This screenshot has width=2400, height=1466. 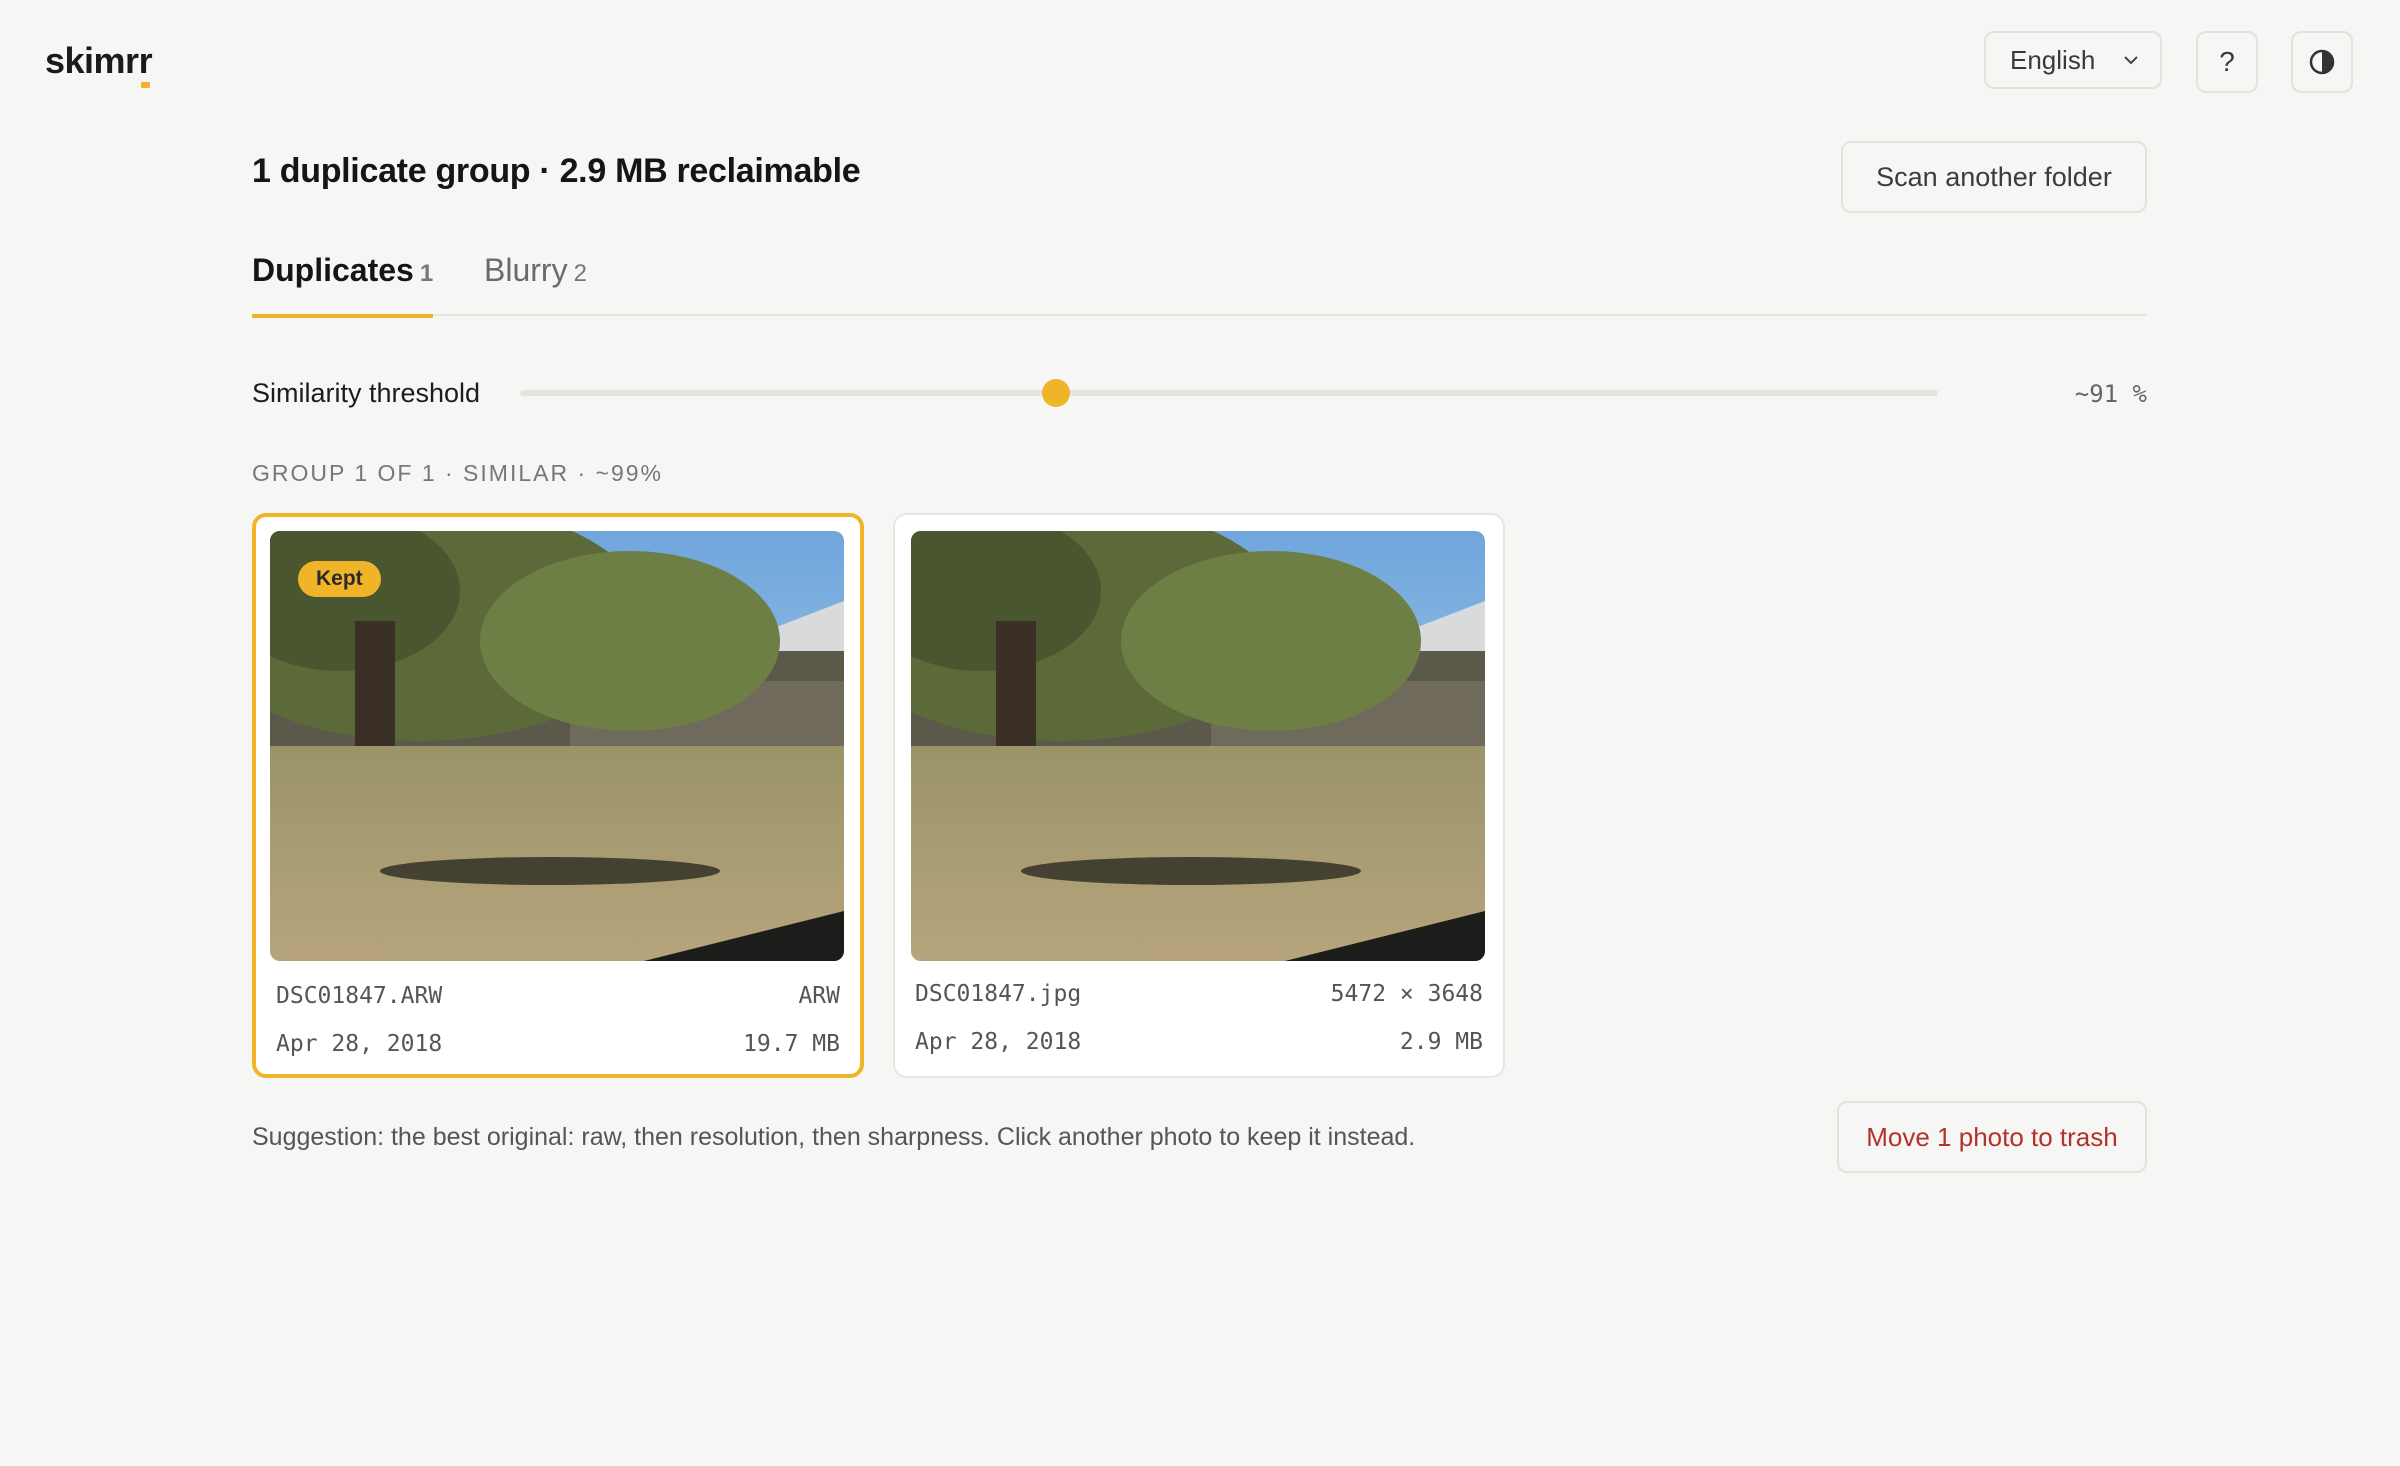 I want to click on photo-thumbnail, so click(x=1198, y=746).